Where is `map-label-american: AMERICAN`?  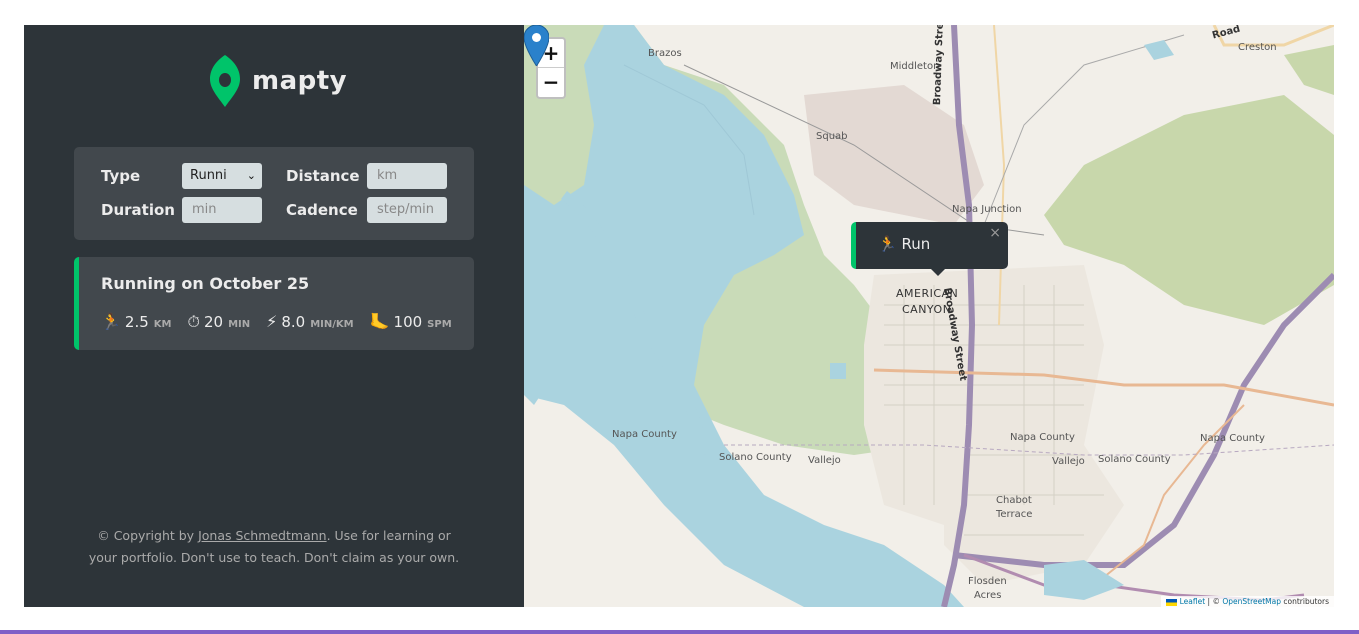 map-label-american: AMERICAN is located at coordinates (927, 293).